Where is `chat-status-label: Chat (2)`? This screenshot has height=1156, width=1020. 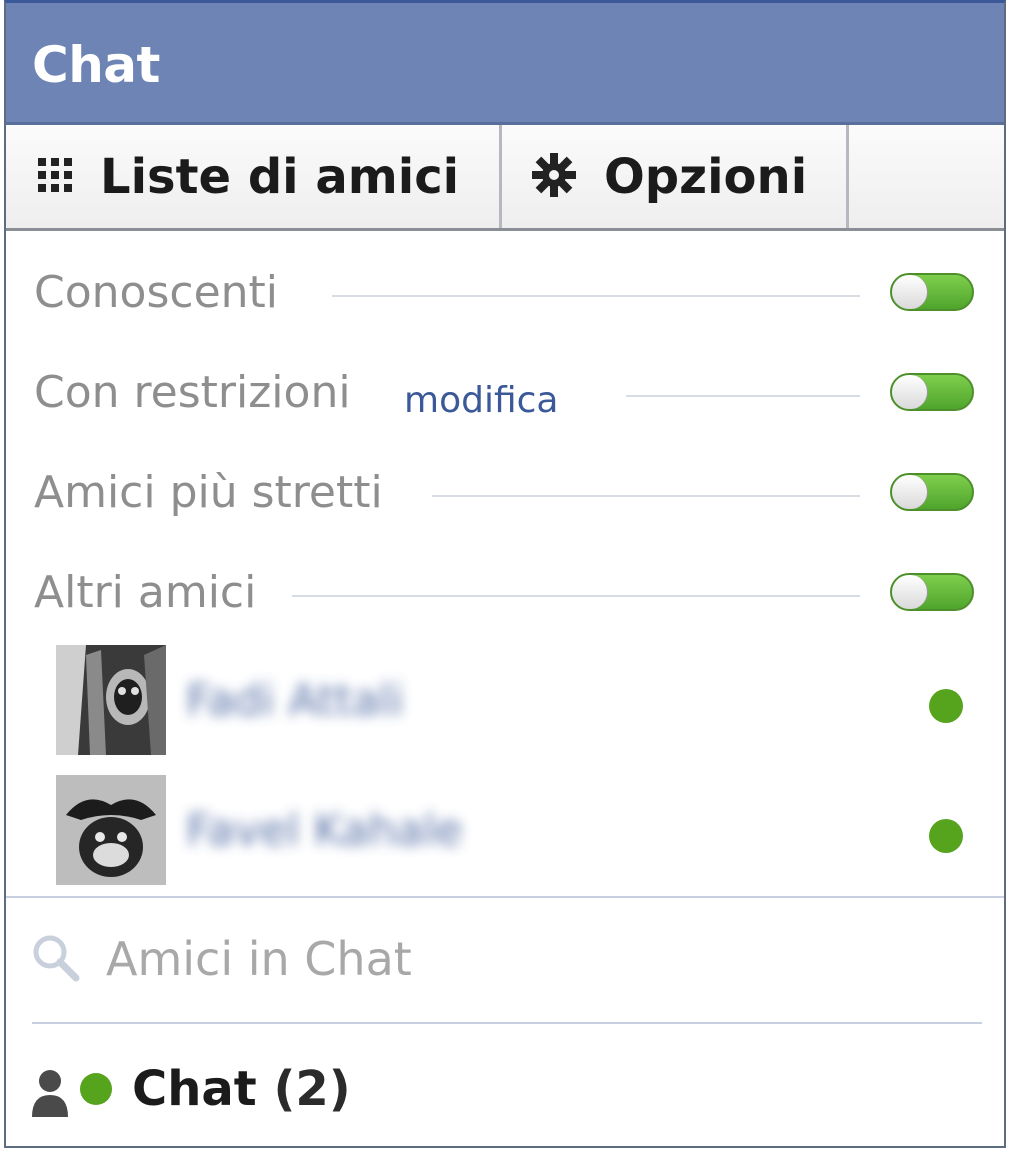
chat-status-label: Chat (2) is located at coordinates (241, 1089).